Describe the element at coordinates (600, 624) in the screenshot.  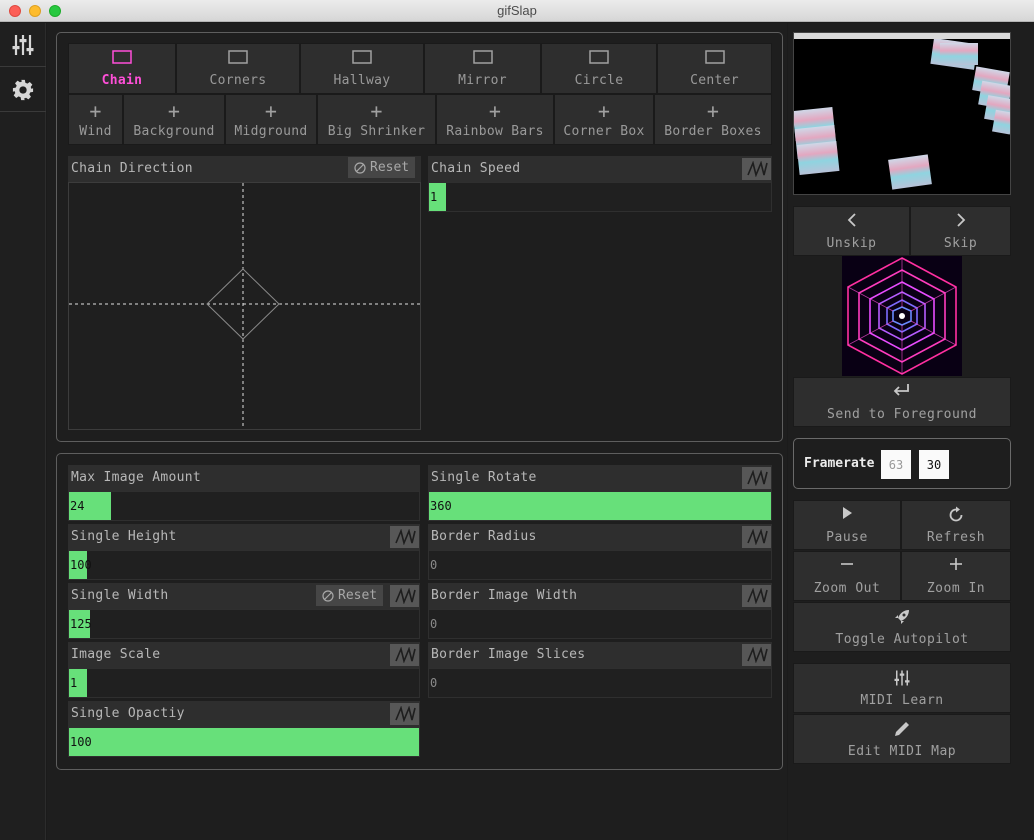
I see `border-image-width-slider: 0` at that location.